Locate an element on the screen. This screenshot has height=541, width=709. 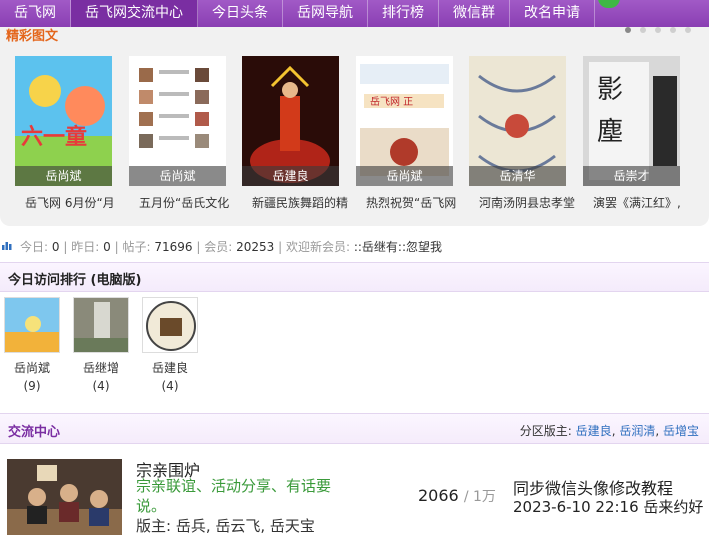
ranking-count: (9) is located at coordinates (32, 386).